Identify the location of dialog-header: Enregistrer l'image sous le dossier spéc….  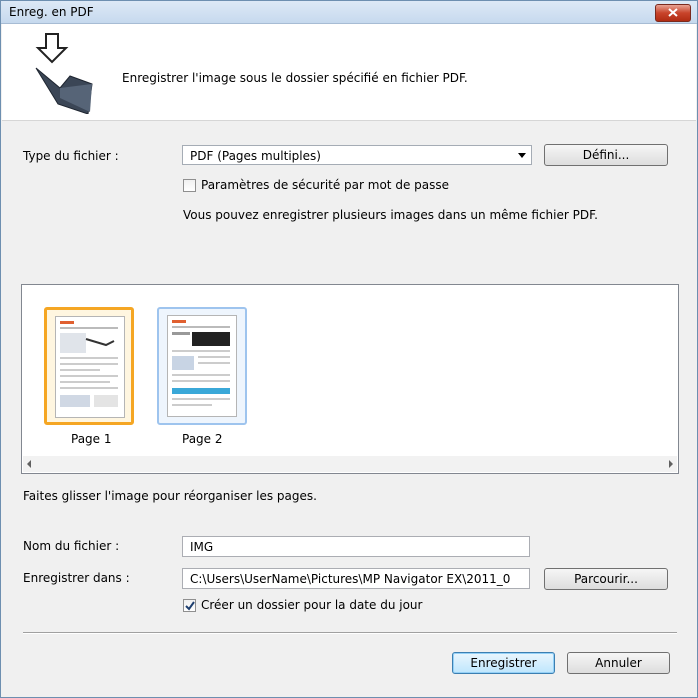
(349, 72).